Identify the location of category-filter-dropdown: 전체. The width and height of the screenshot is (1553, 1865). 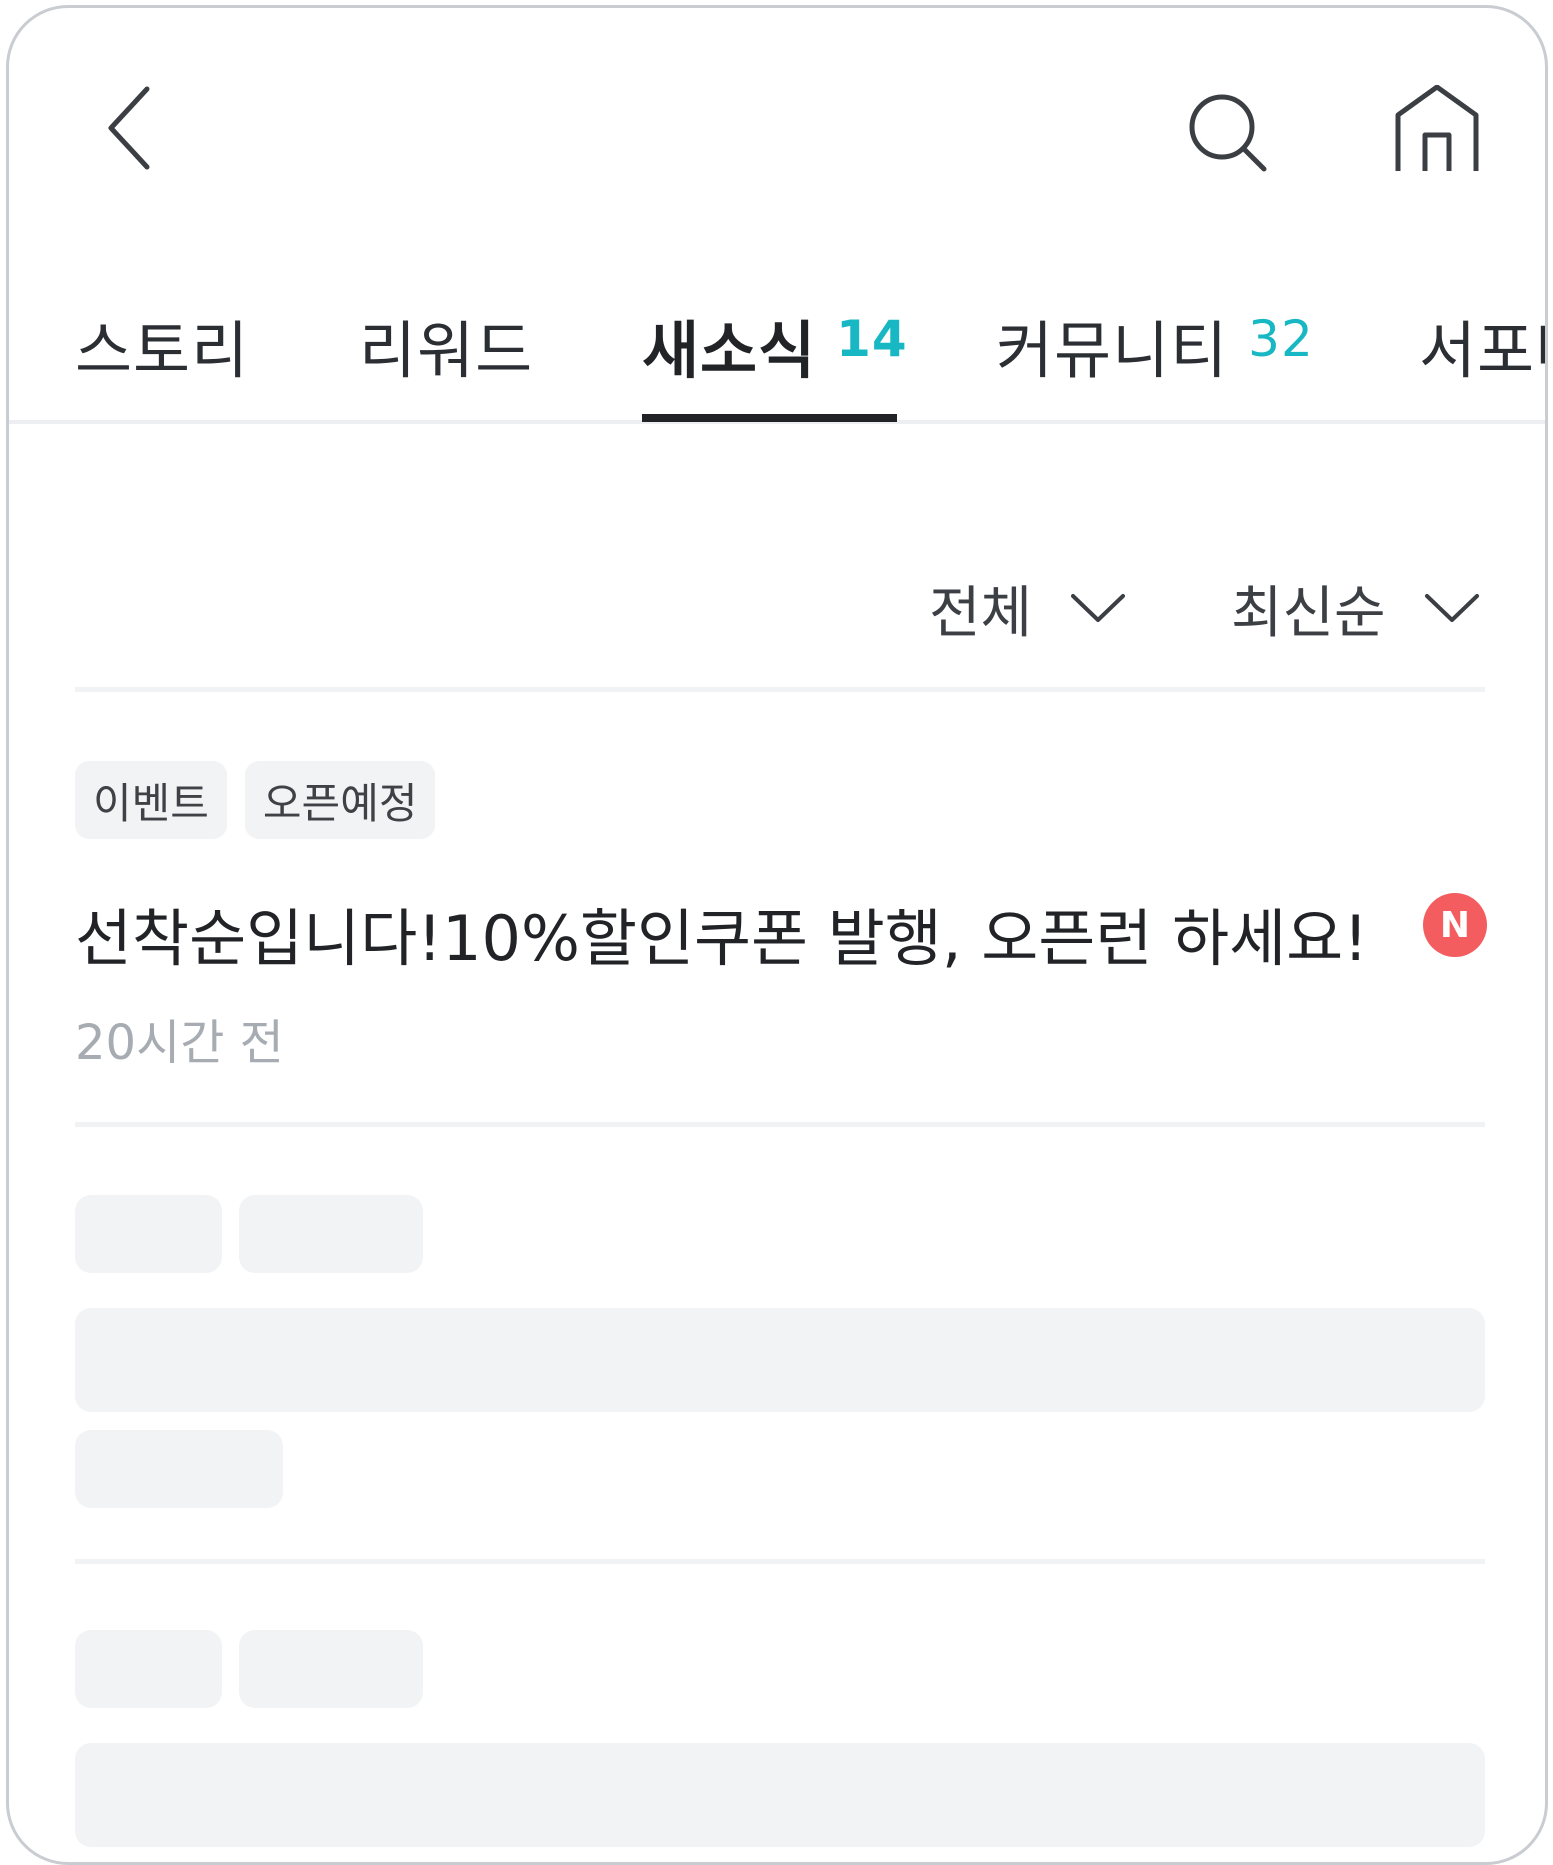
(1027, 608).